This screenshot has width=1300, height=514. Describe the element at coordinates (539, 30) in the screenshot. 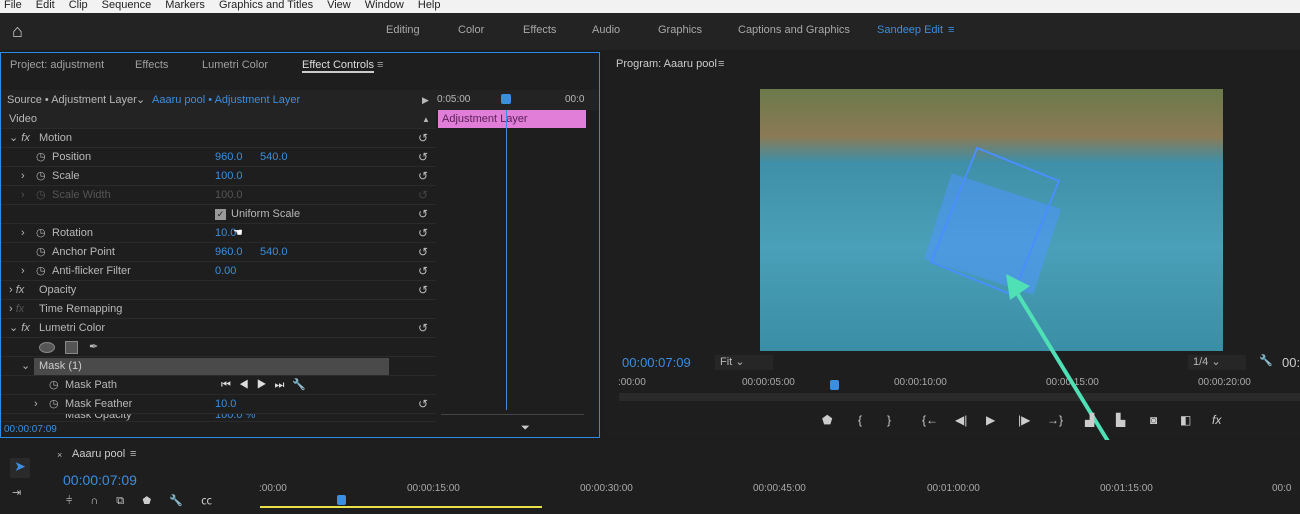

I see `tab-effects: Effects` at that location.